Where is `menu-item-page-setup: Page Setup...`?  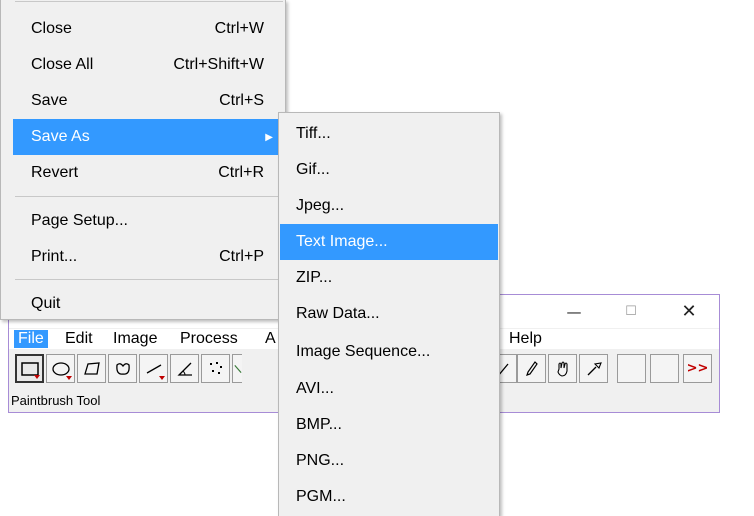
menu-item-page-setup: Page Setup... is located at coordinates (148, 221).